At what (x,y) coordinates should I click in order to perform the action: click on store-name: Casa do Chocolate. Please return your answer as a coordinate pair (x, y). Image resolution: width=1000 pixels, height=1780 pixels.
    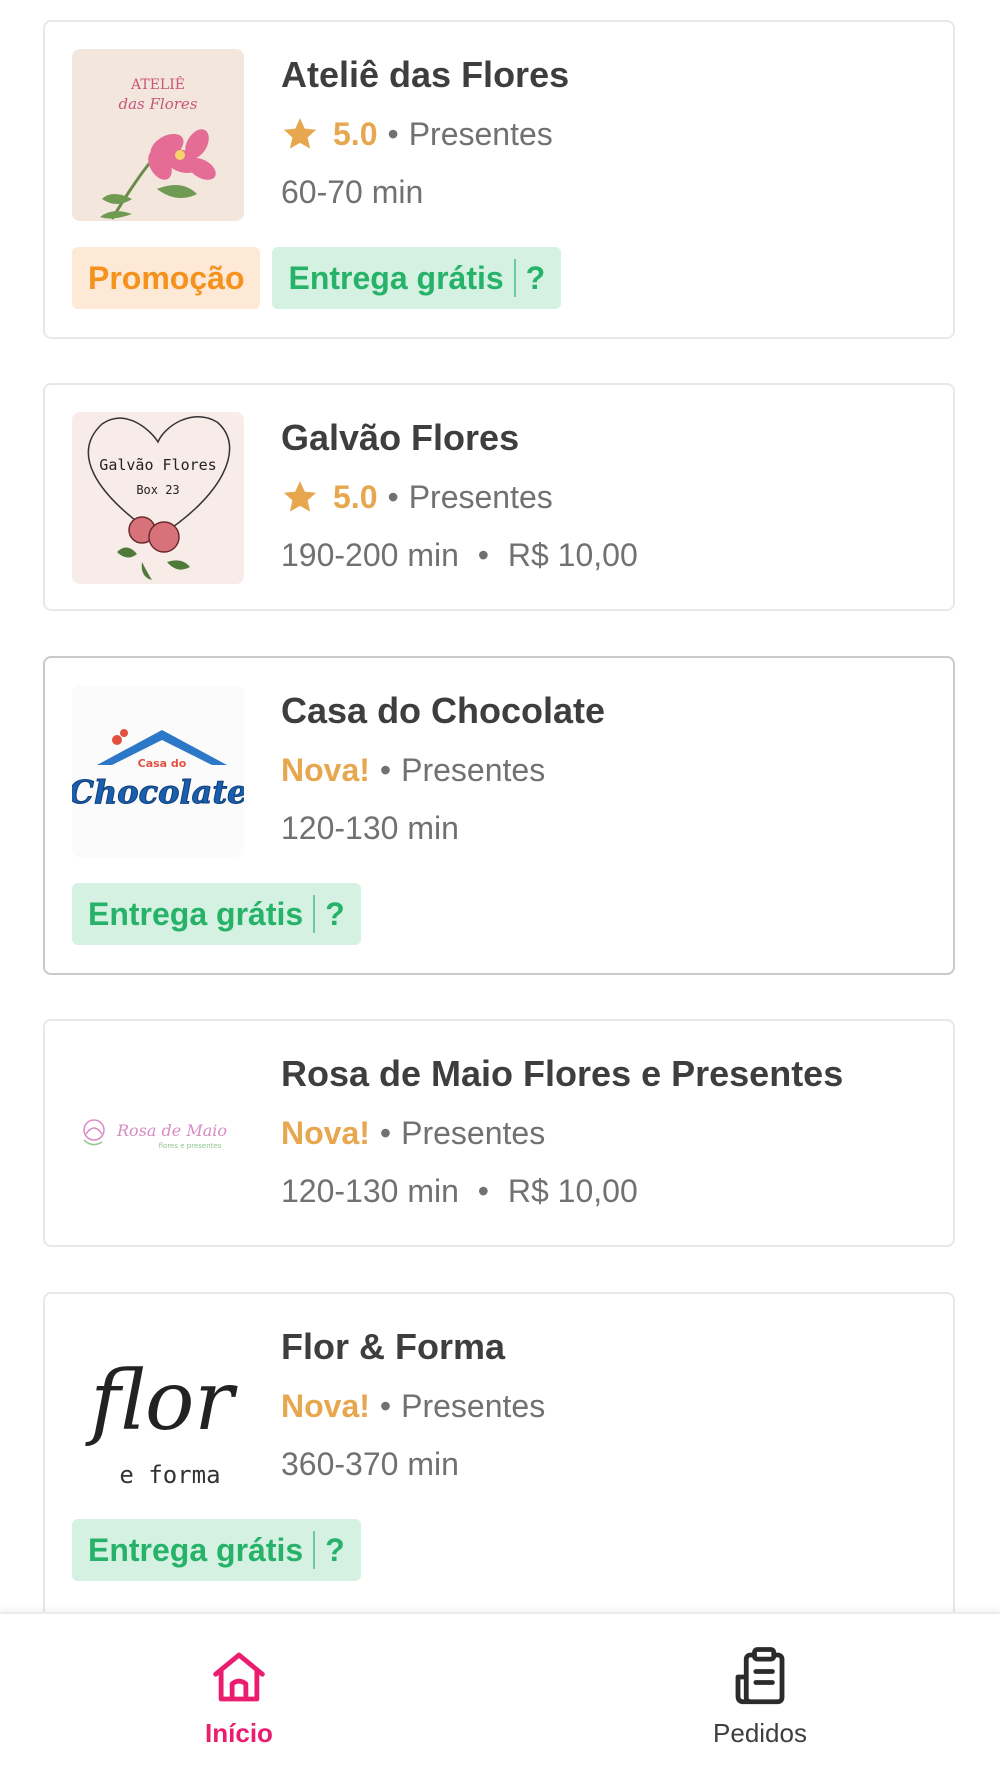
    Looking at the image, I should click on (443, 710).